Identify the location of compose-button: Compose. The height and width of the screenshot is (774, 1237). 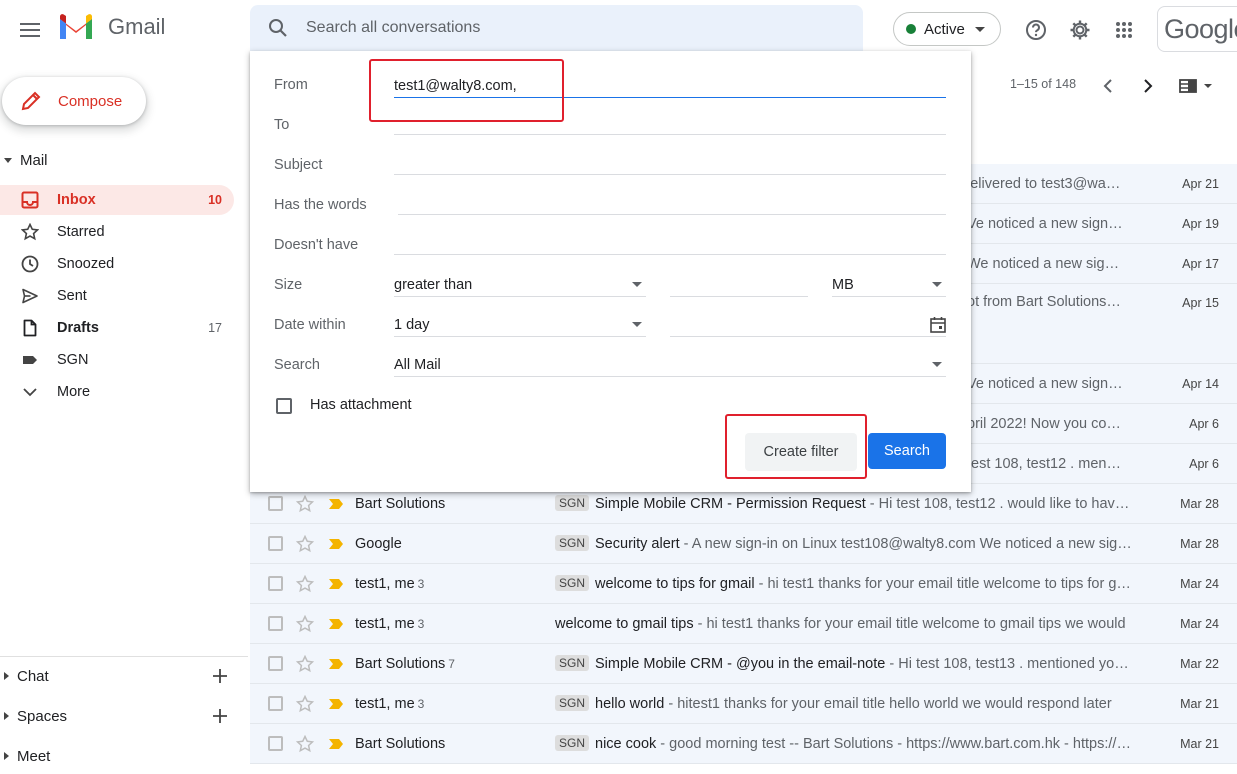
(74, 101).